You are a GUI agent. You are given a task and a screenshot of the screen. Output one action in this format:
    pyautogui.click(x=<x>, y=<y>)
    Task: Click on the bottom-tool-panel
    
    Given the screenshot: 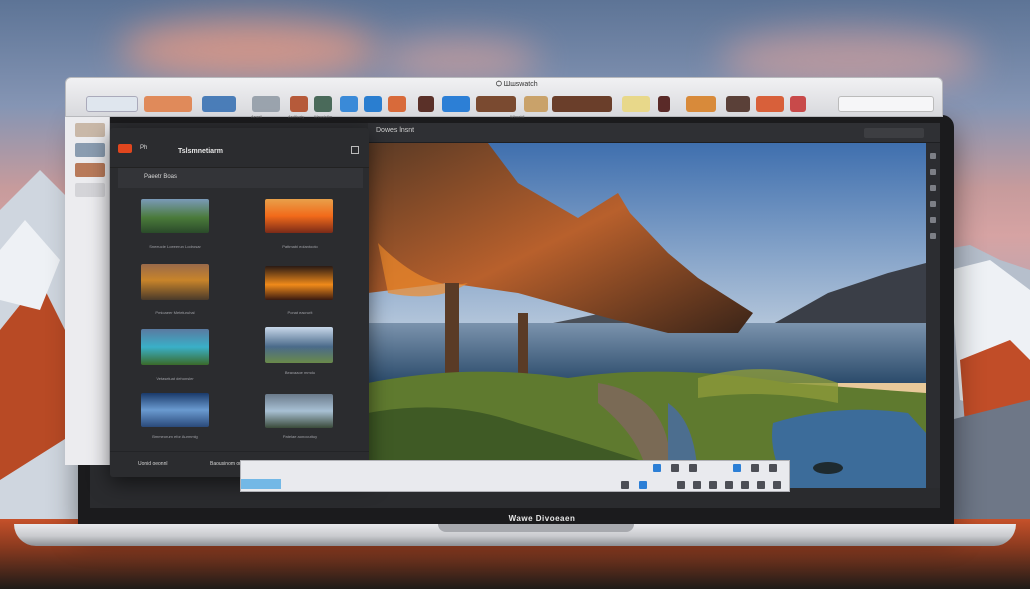 What is the action you would take?
    pyautogui.click(x=515, y=476)
    